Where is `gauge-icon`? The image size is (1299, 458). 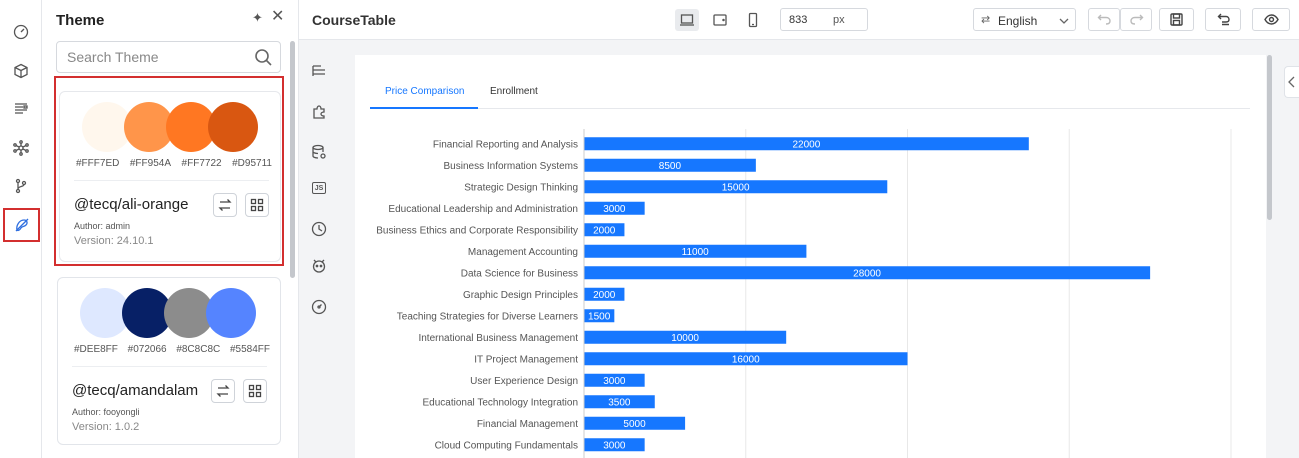
gauge-icon is located at coordinates (319, 307).